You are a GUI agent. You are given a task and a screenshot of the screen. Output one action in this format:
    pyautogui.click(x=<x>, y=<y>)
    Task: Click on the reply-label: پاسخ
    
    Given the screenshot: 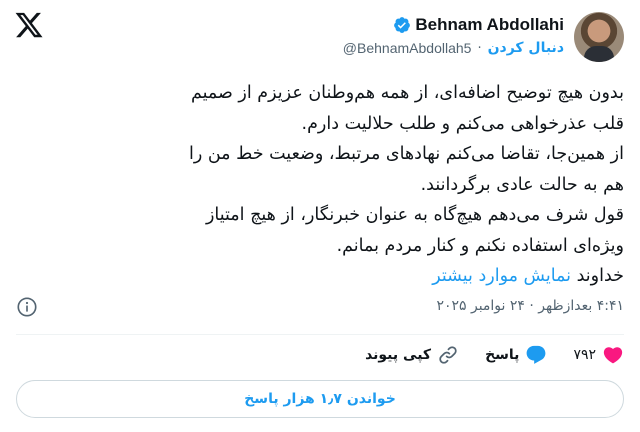 What is the action you would take?
    pyautogui.click(x=502, y=355)
    